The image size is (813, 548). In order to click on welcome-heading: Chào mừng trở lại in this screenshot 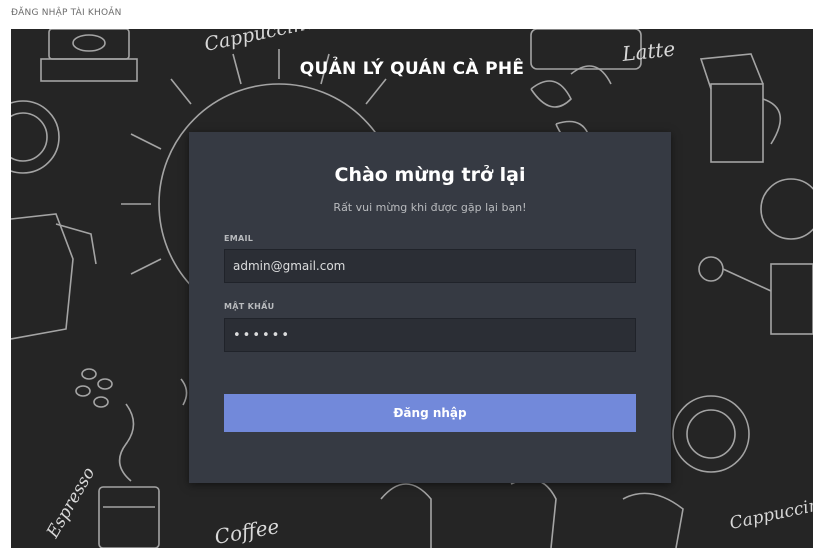, I will do `click(430, 175)`.